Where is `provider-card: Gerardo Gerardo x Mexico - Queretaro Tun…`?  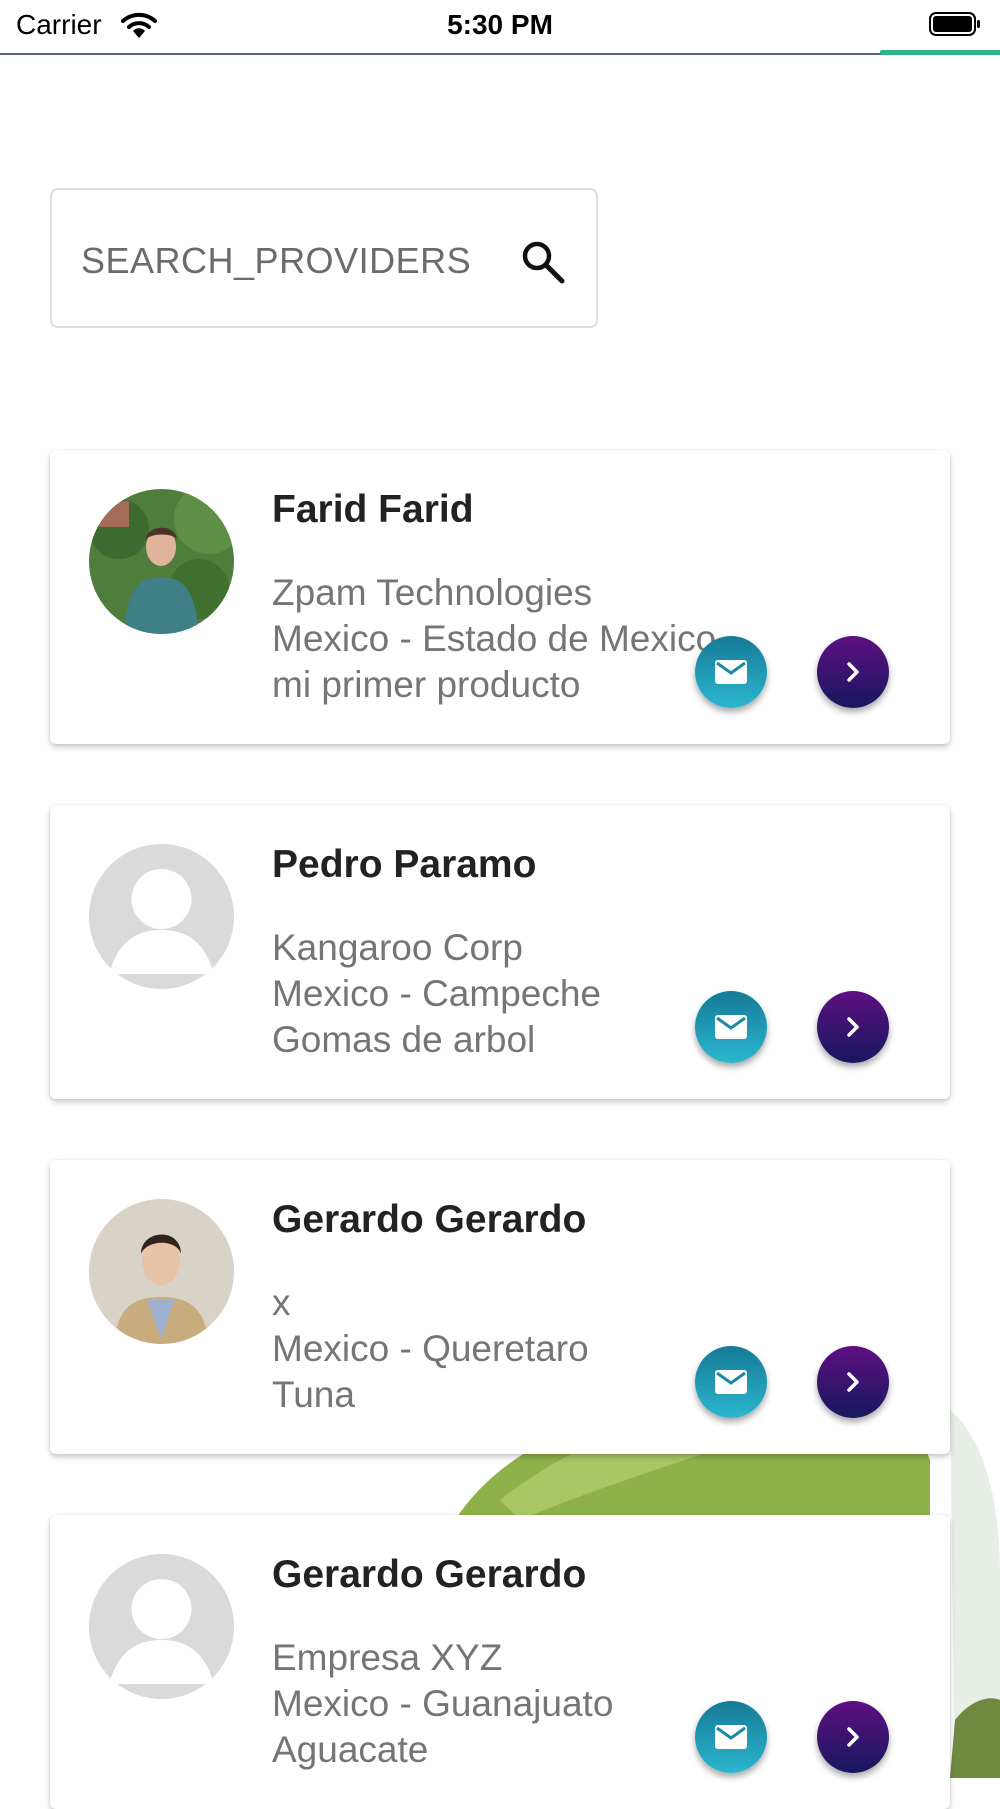
provider-card: Gerardo Gerardo x Mexico - Queretaro Tun… is located at coordinates (500, 1307).